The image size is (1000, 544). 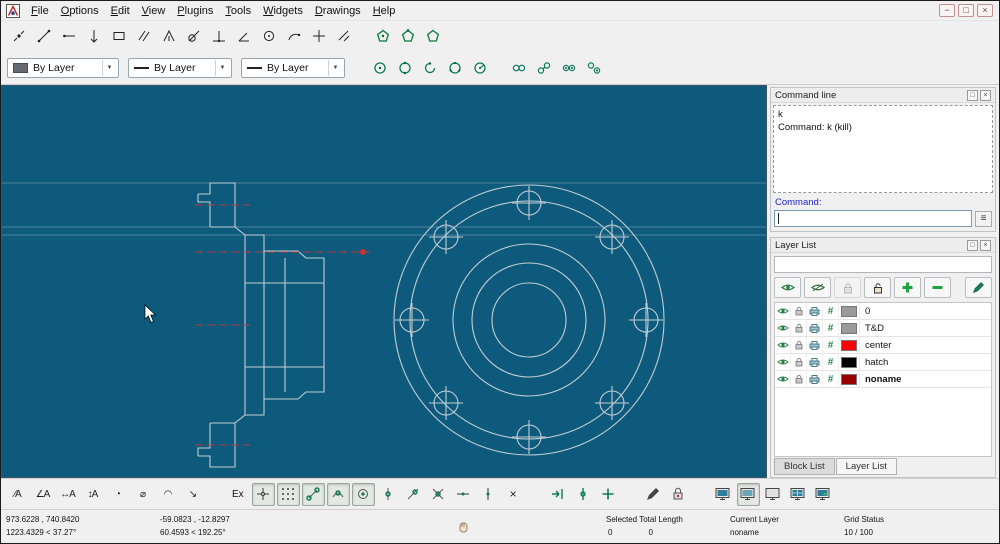 What do you see at coordinates (195, 11) in the screenshot?
I see `menu-plugins: Plugins` at bounding box center [195, 11].